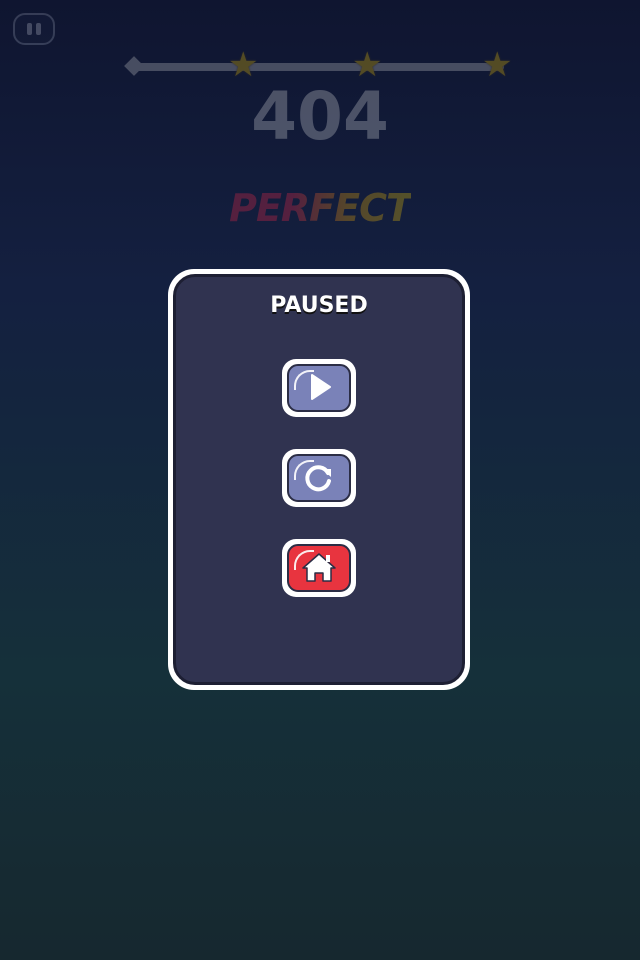  I want to click on progress-track, so click(319, 67).